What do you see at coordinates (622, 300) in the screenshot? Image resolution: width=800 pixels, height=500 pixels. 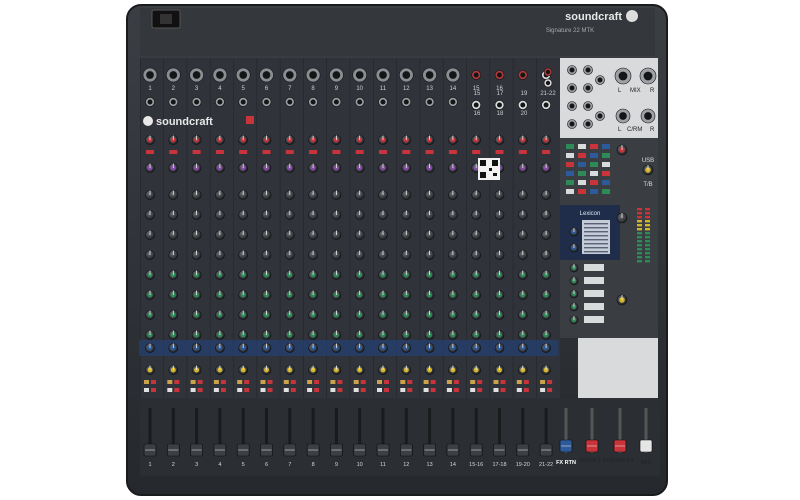 I see `phones-level-knob` at bounding box center [622, 300].